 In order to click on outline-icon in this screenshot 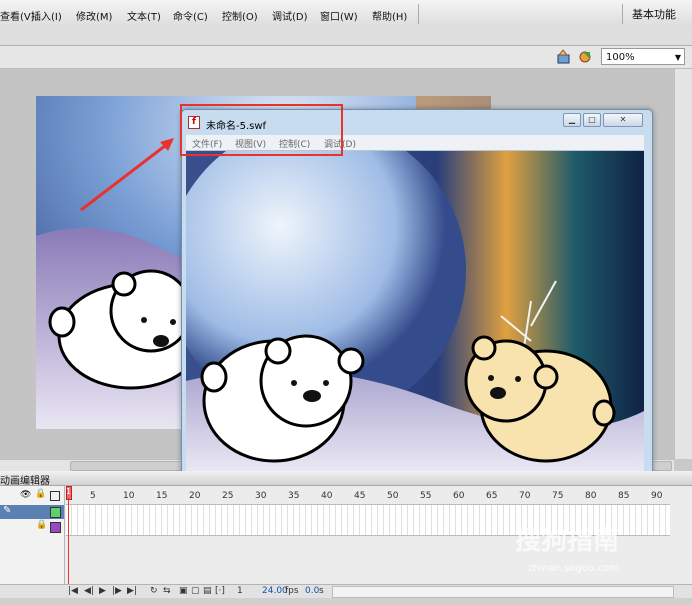, I will do `click(55, 496)`.